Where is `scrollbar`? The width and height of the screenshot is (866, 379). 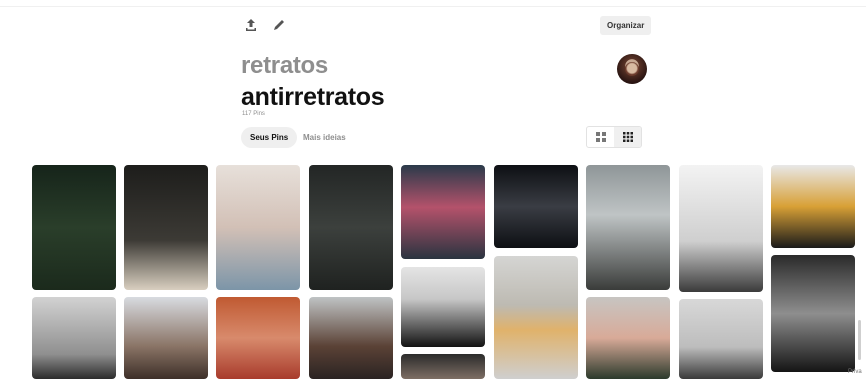
scrollbar is located at coordinates (859, 340).